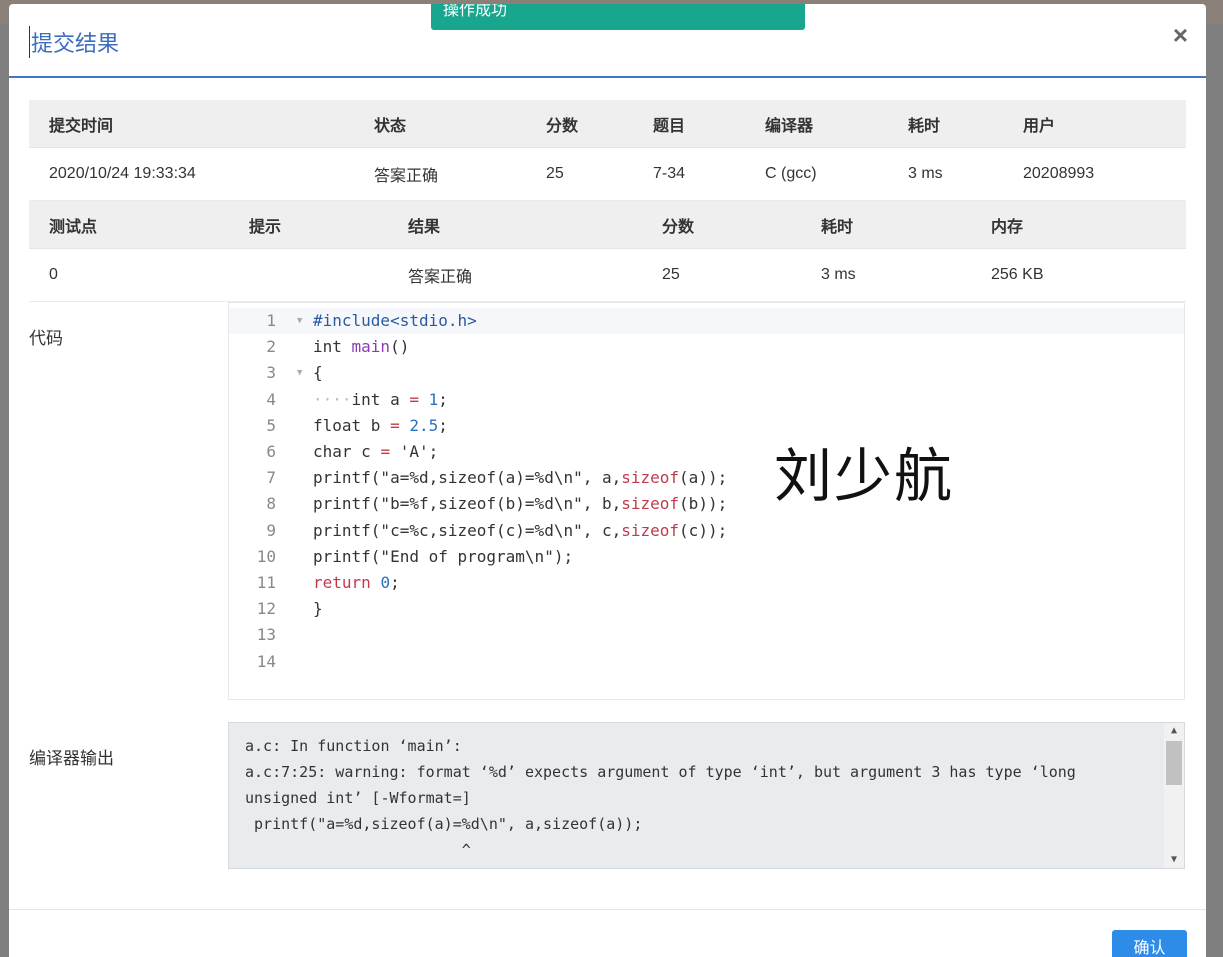  Describe the element at coordinates (816, 174) in the screenshot. I see `cell-compiler: C (gcc)` at that location.